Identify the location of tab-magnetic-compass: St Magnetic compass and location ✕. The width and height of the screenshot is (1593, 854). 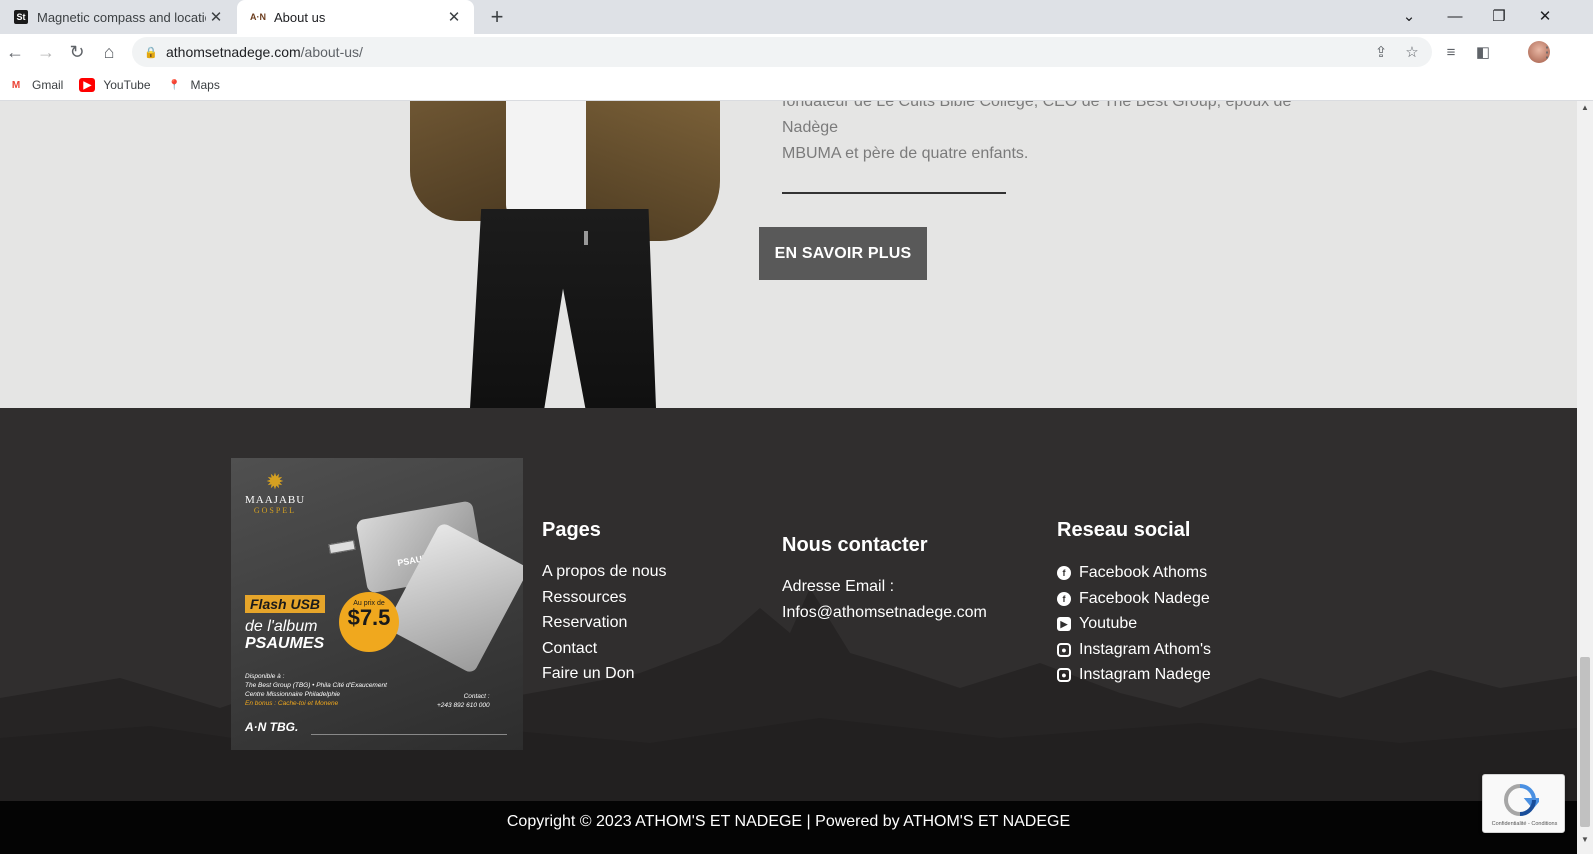
(118, 17).